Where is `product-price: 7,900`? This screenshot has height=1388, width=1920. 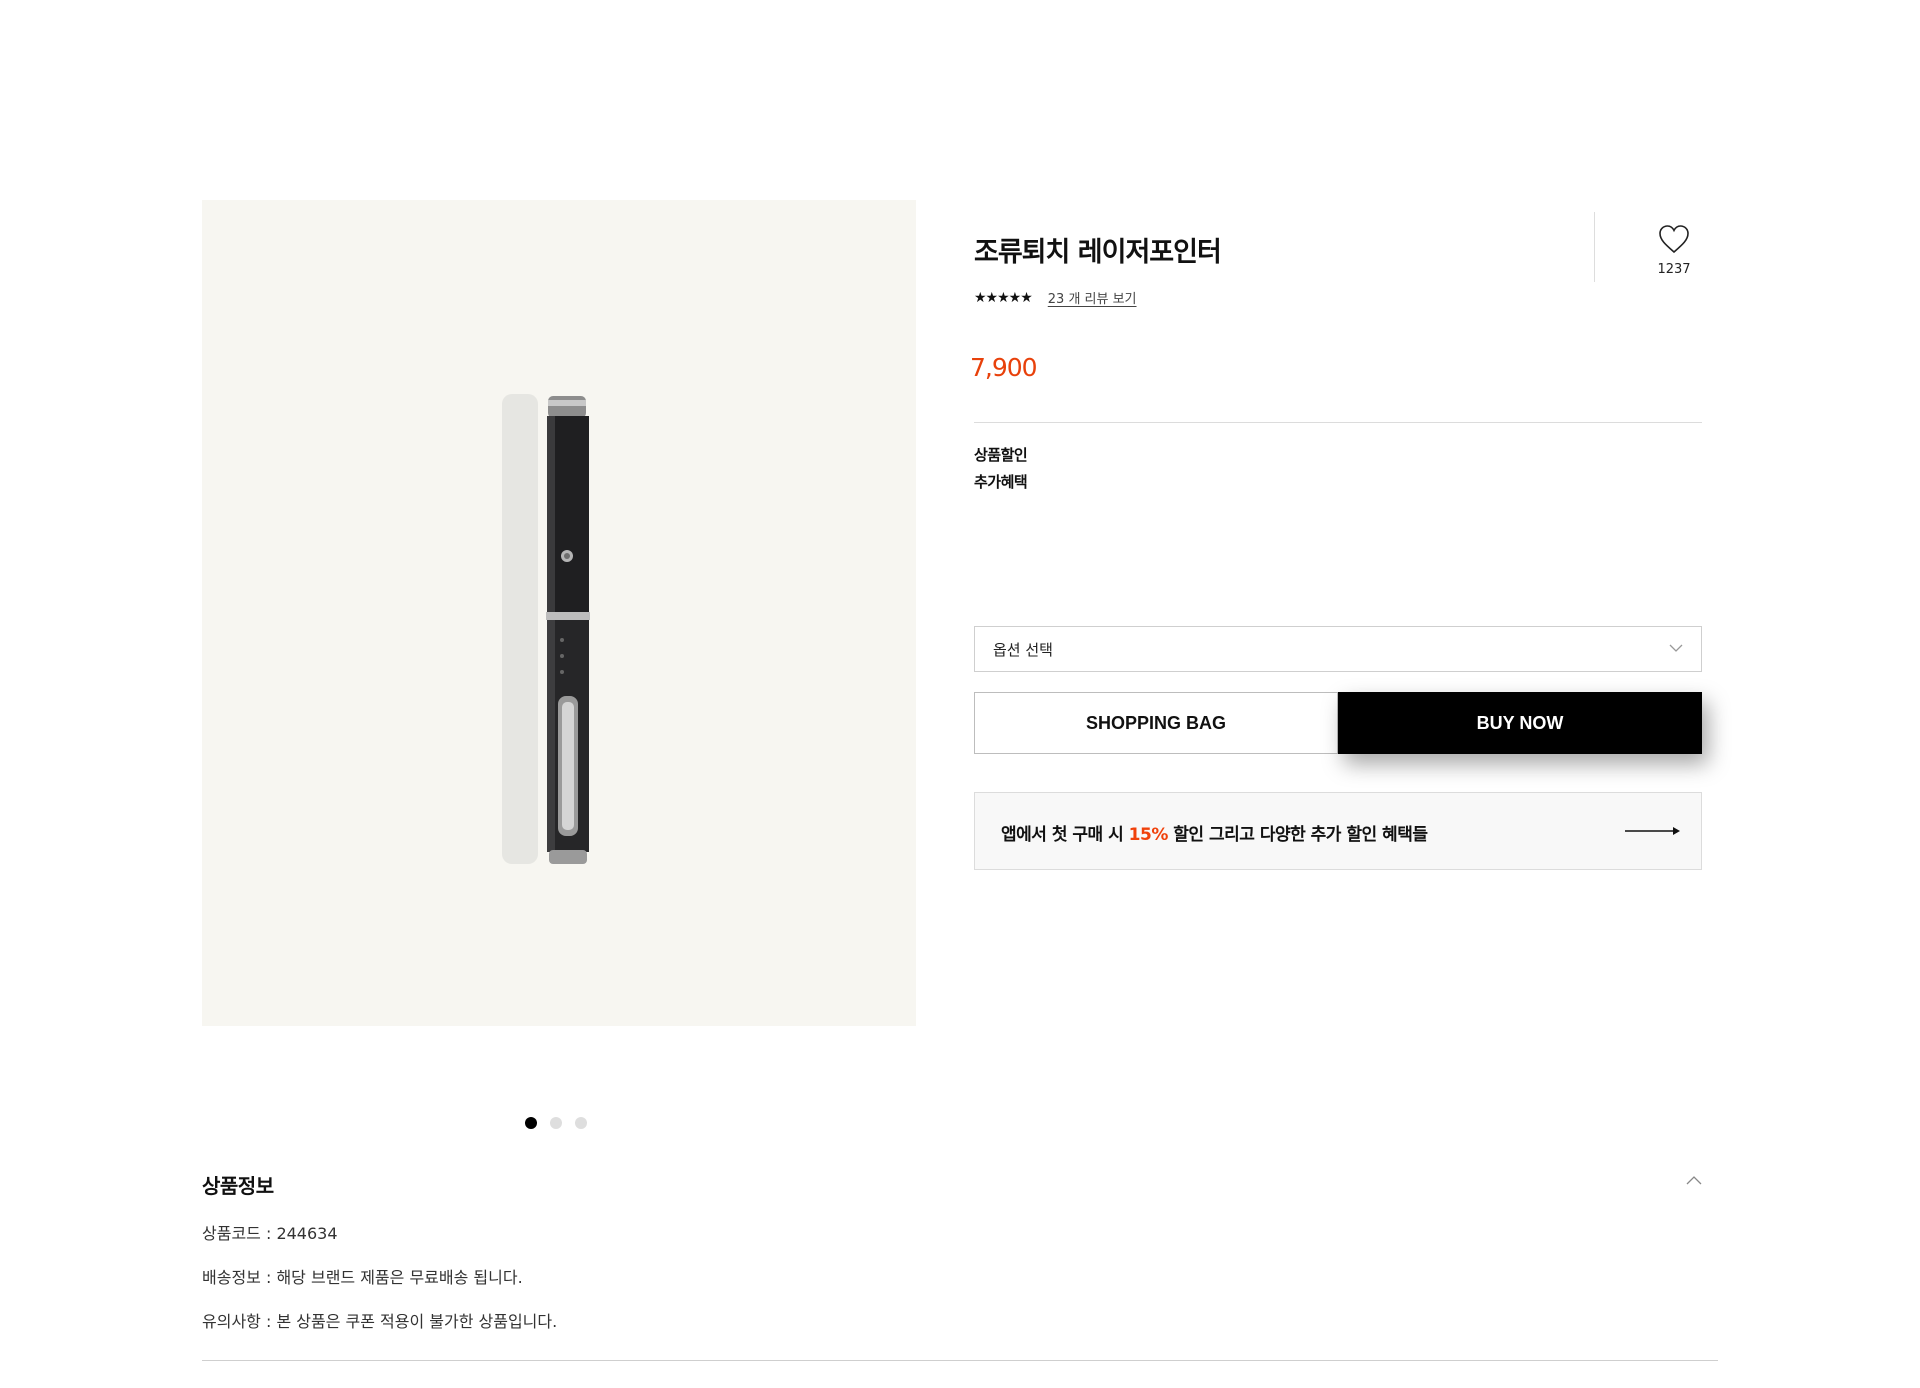 product-price: 7,900 is located at coordinates (1004, 367).